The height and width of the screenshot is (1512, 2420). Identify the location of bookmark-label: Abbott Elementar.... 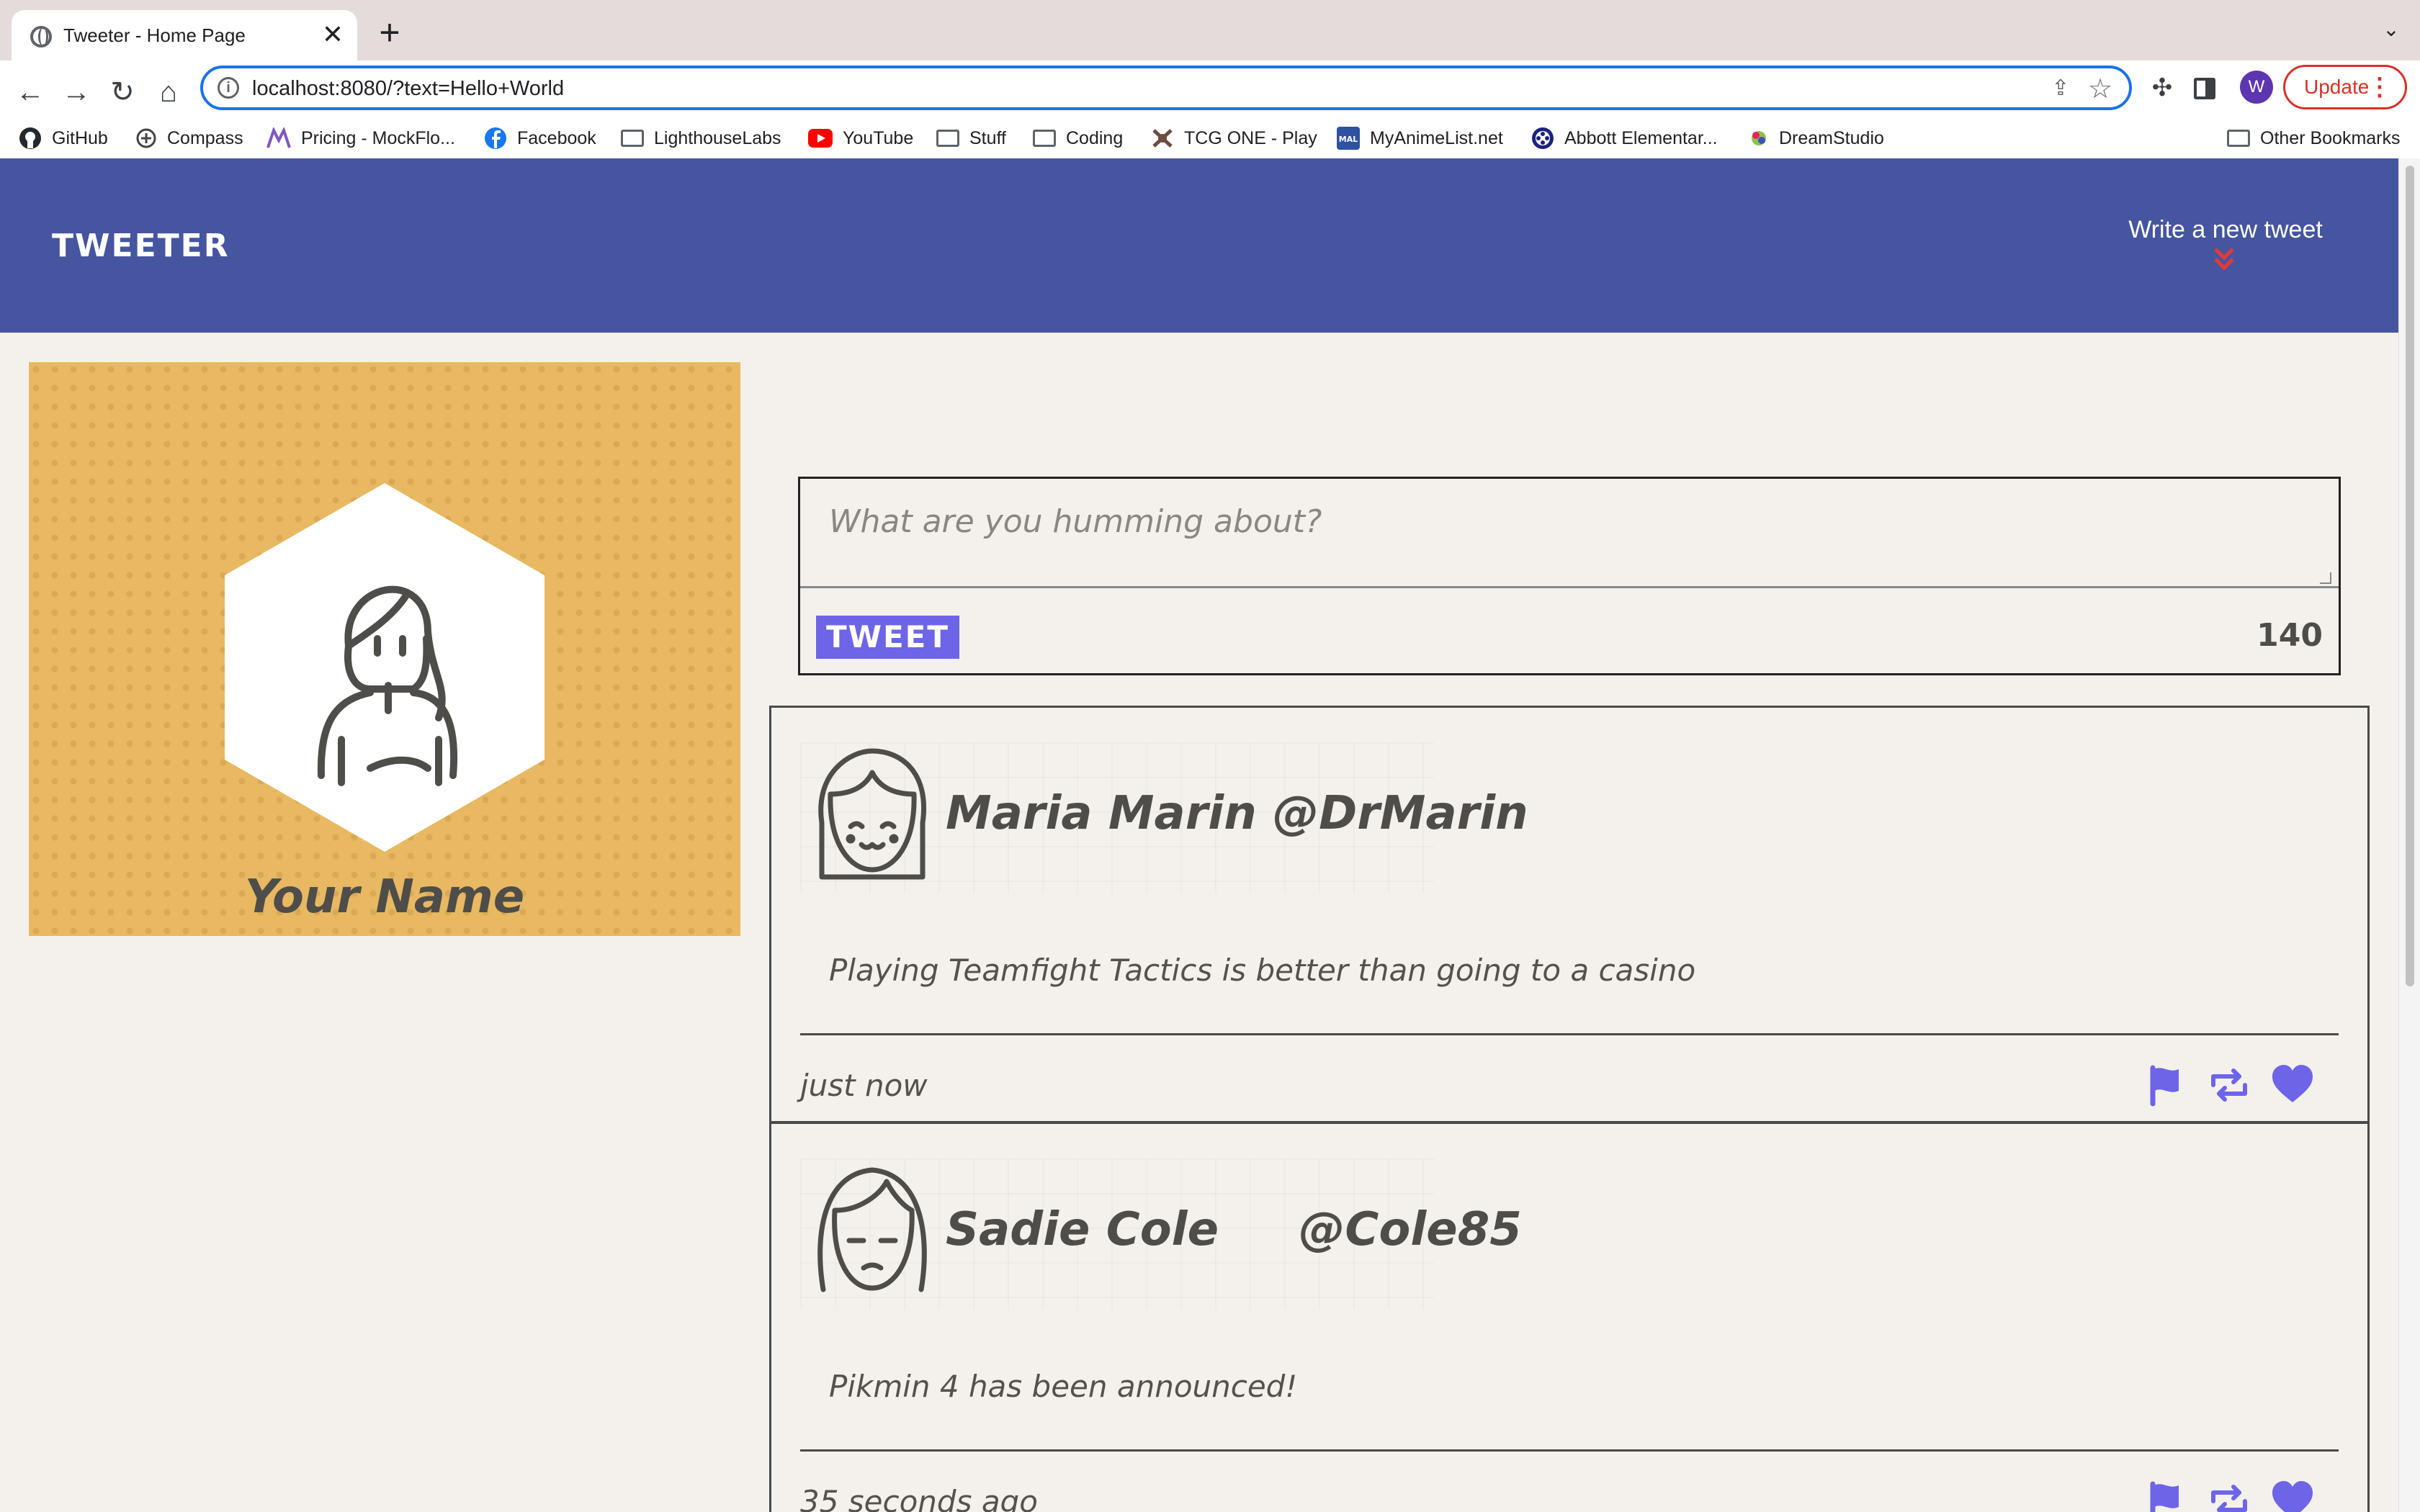
(1641, 137).